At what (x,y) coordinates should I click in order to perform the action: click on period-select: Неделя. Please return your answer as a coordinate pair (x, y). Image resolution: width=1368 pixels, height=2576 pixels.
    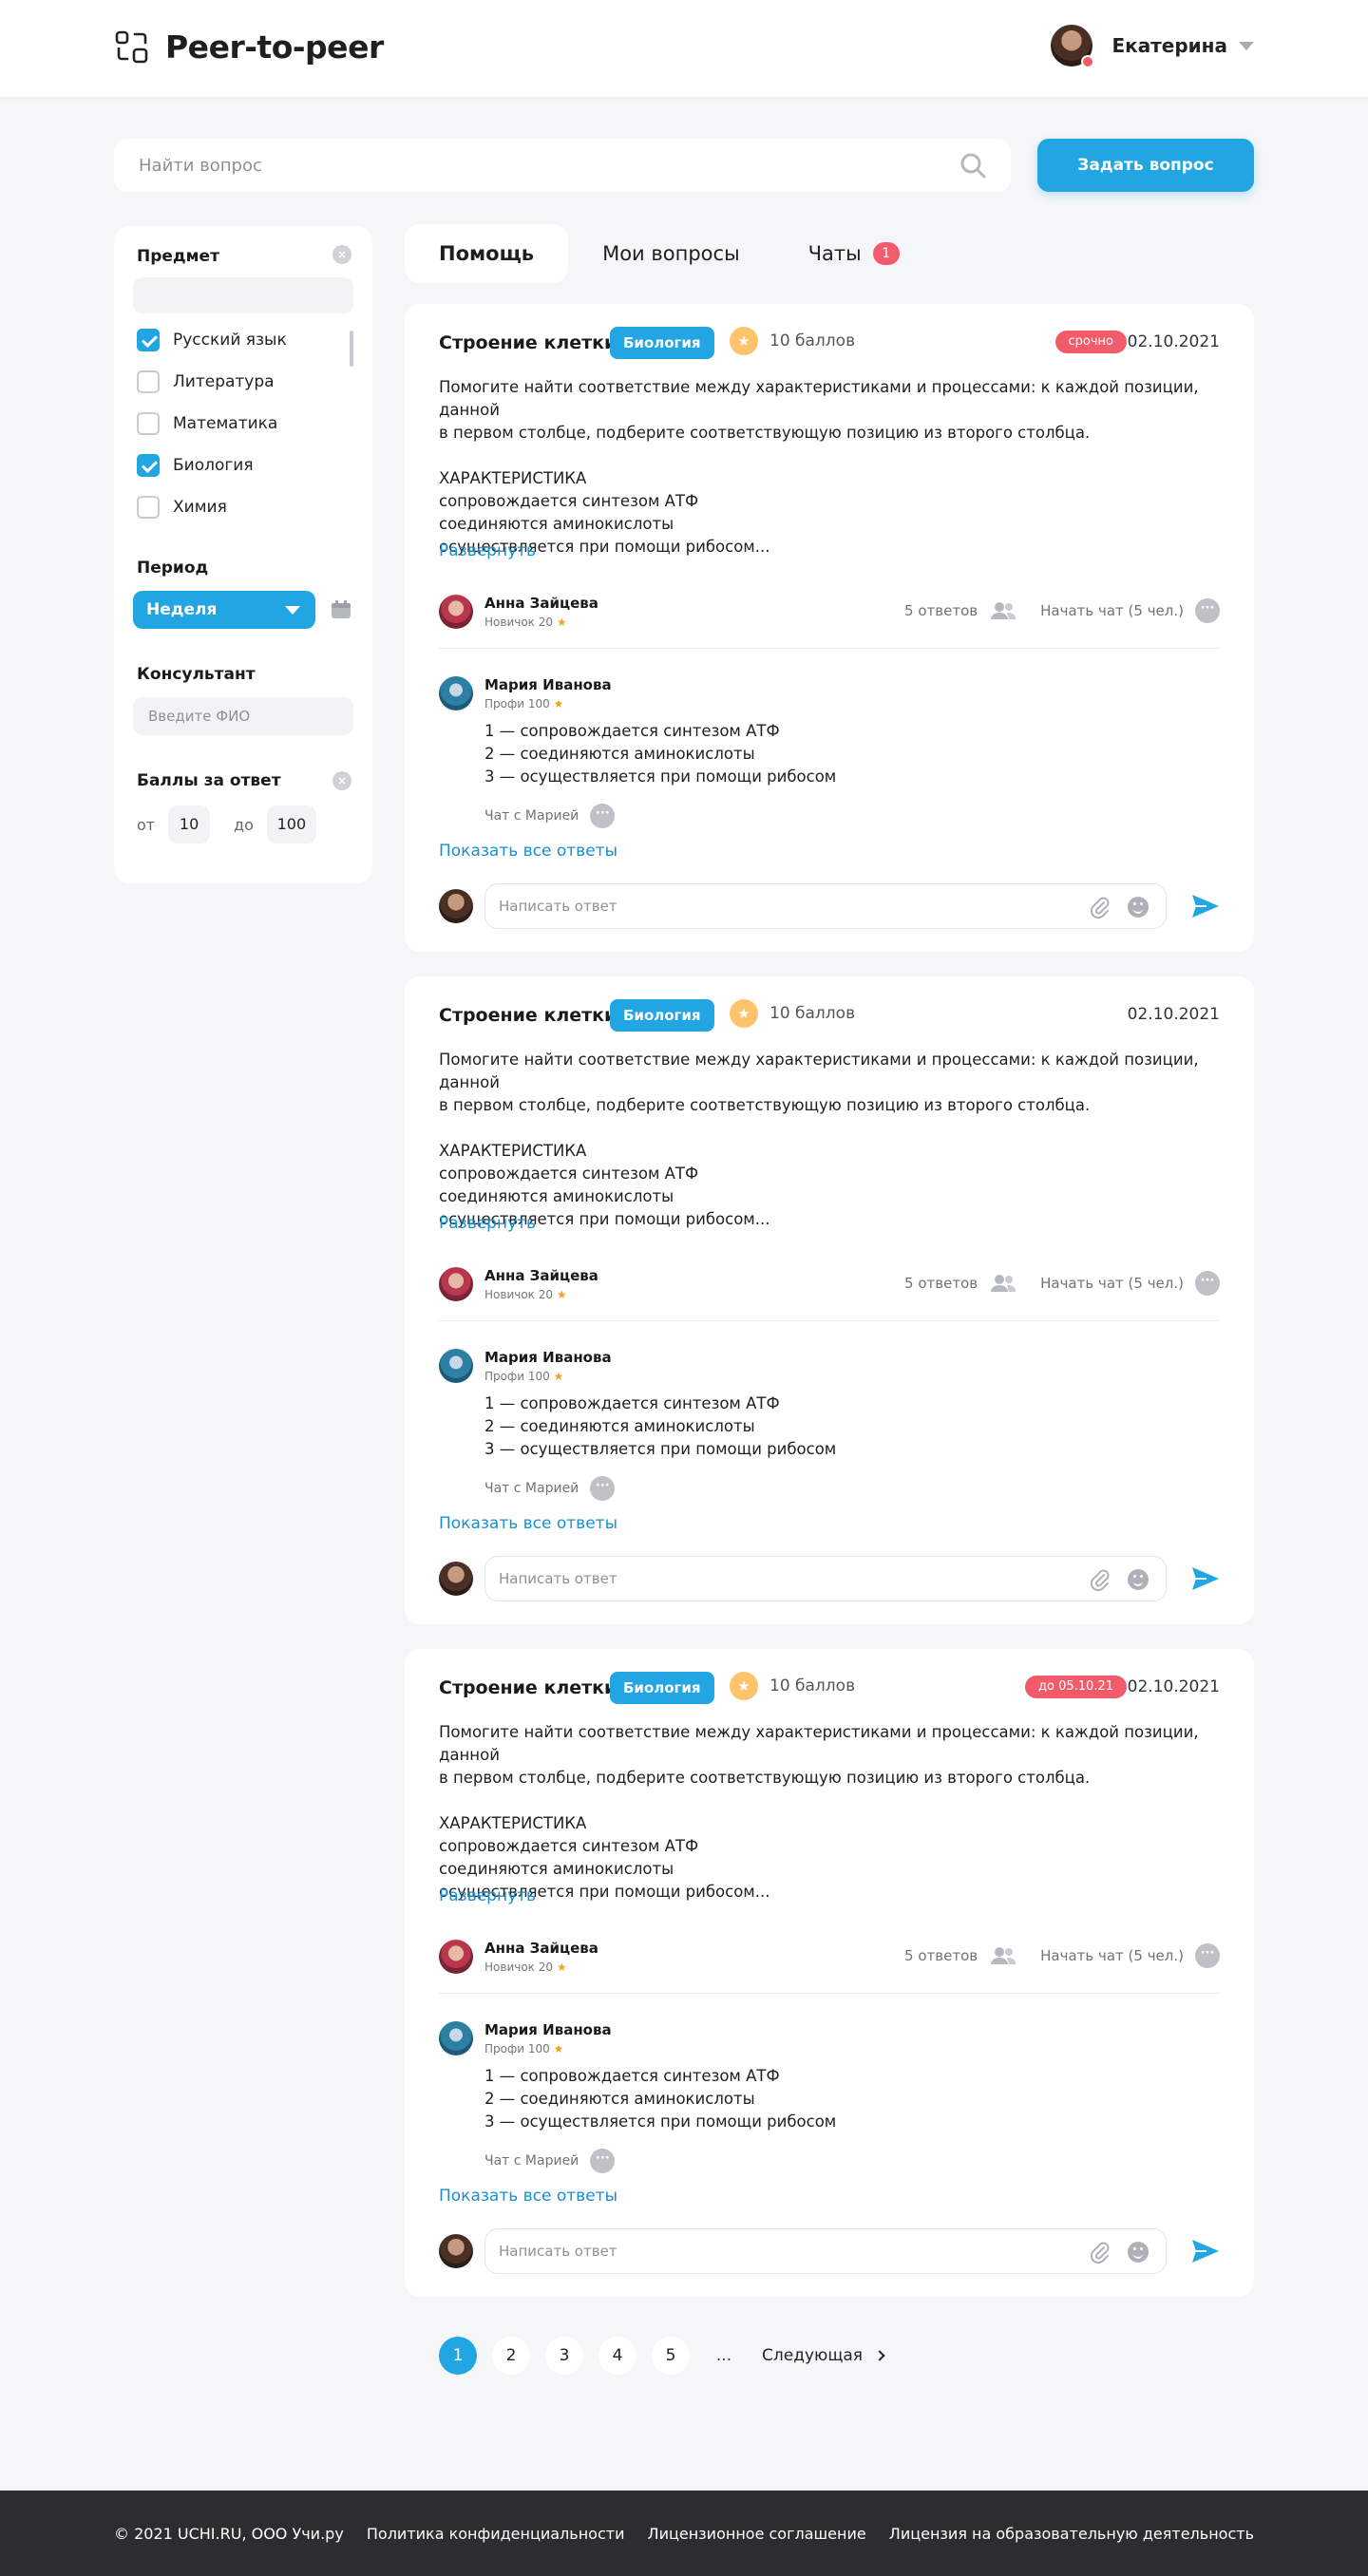
    Looking at the image, I should click on (224, 610).